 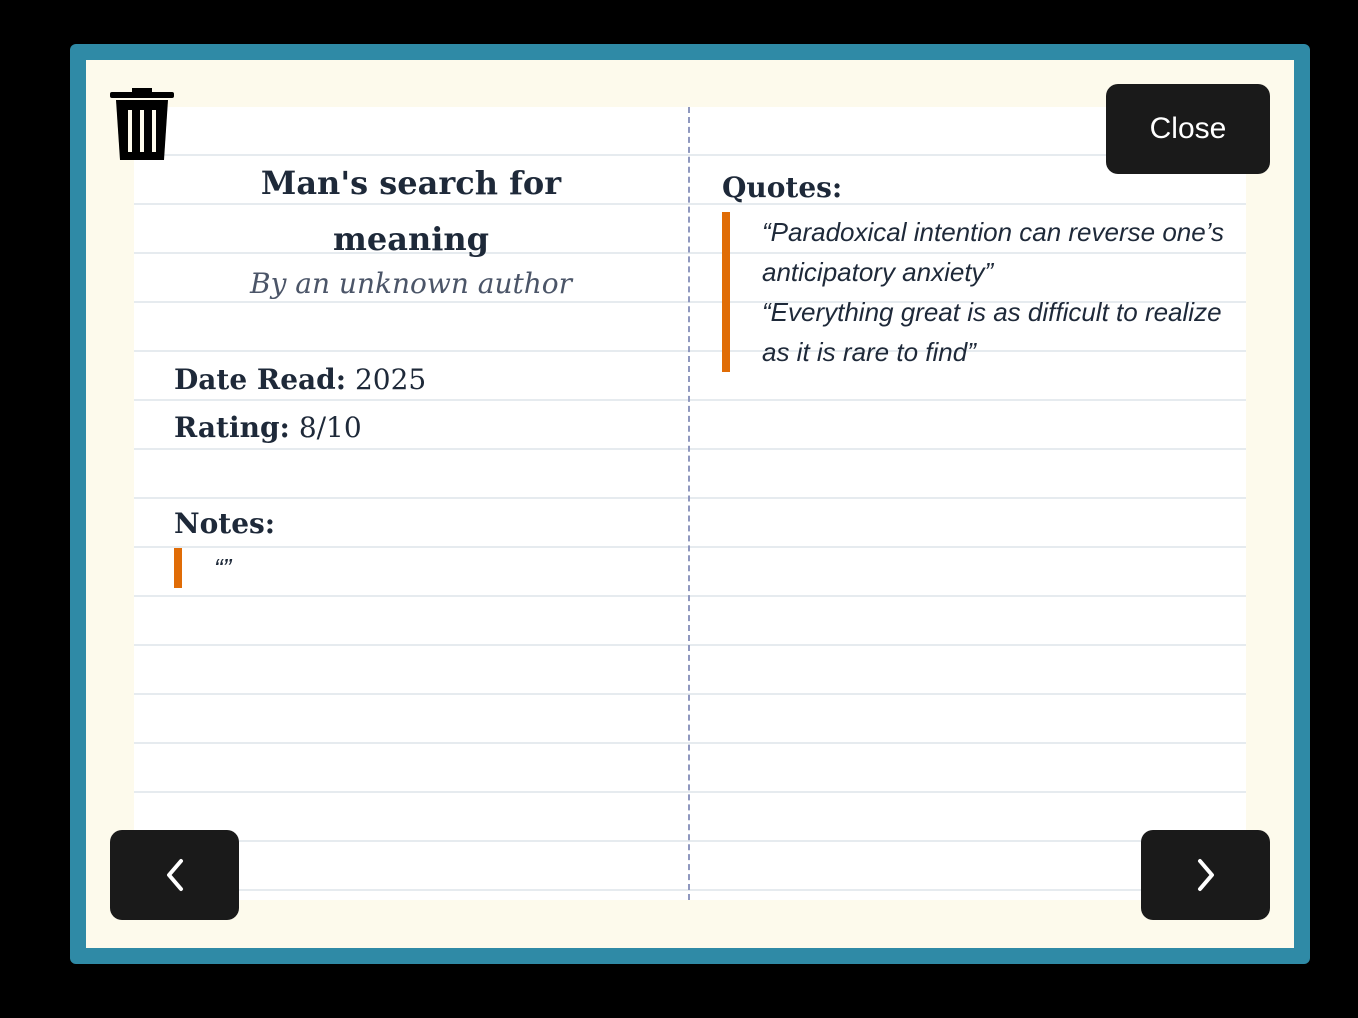 I want to click on book-title: Man's search for meaning, so click(x=411, y=211).